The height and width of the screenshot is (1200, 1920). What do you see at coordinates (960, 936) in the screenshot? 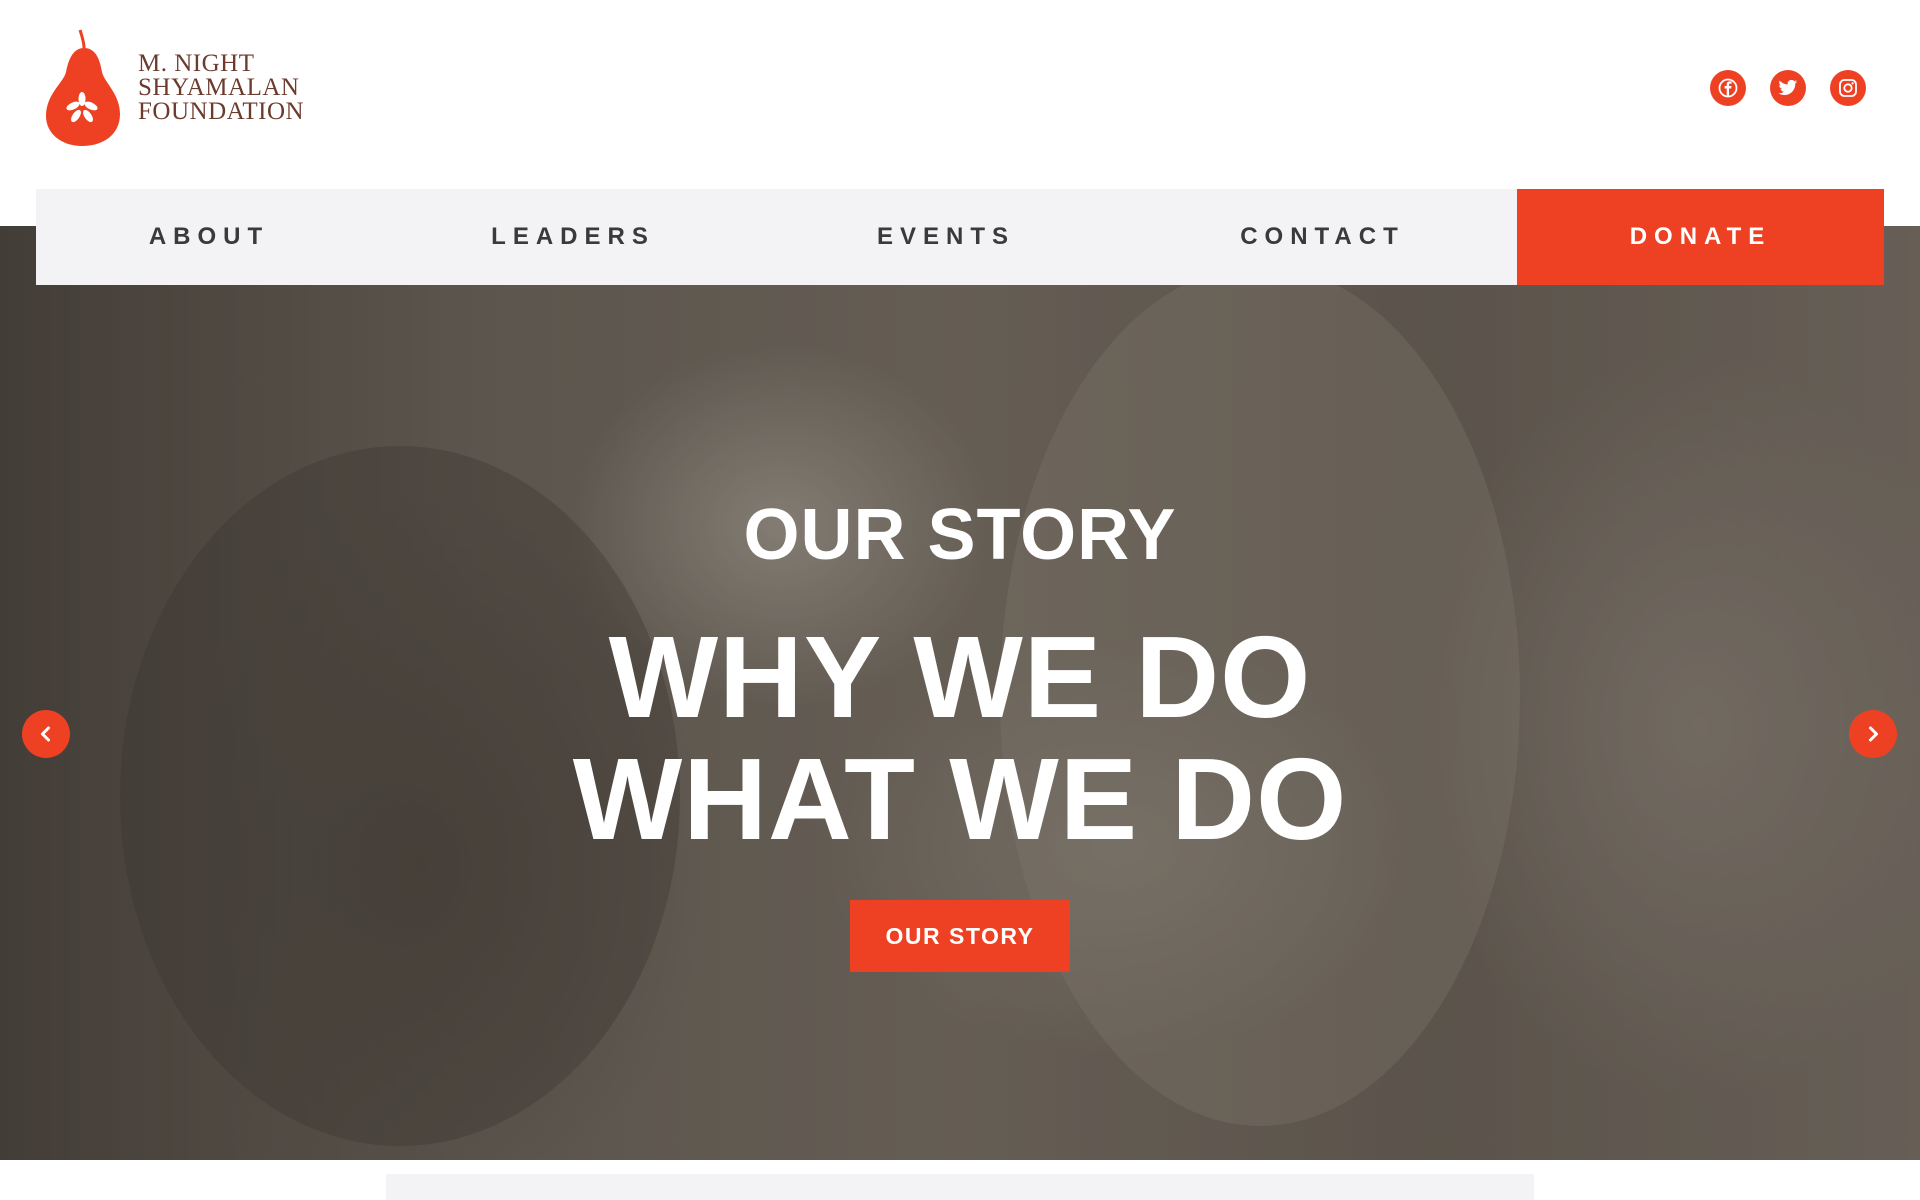
I see `our-story-button: OUR STORY` at bounding box center [960, 936].